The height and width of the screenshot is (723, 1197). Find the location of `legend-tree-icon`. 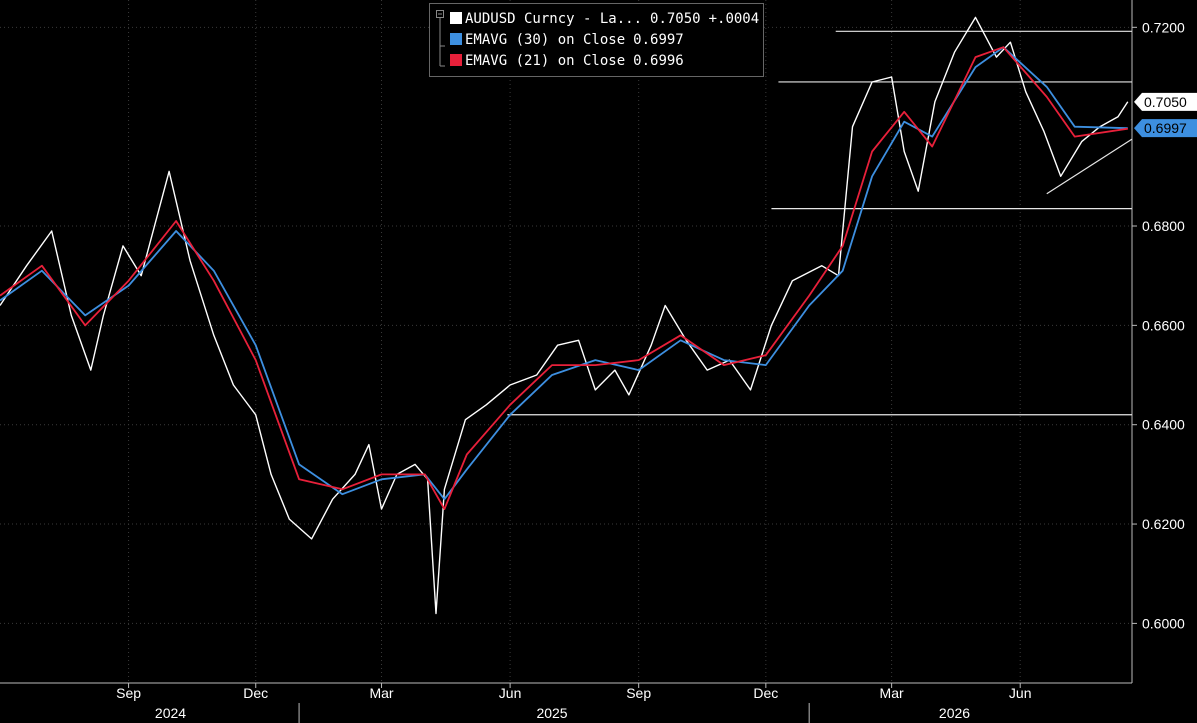

legend-tree-icon is located at coordinates (441, 40).